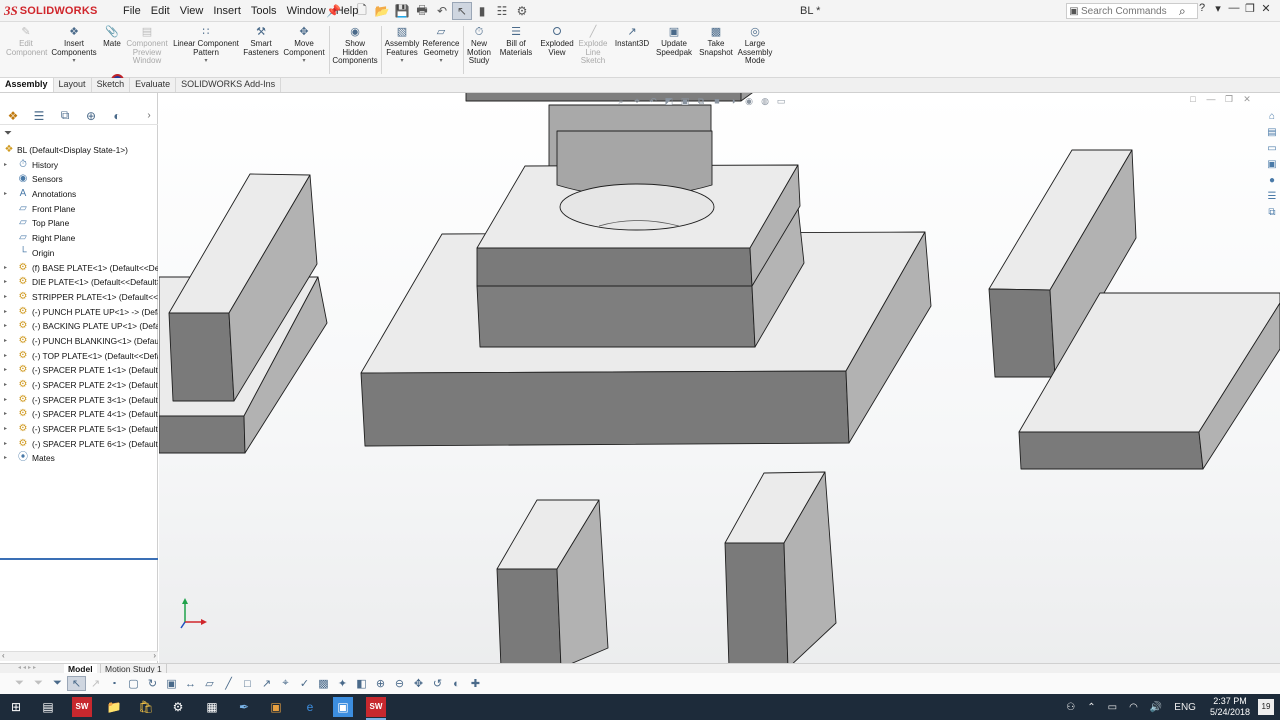  I want to click on calculator-icon: ▦, so click(212, 707).